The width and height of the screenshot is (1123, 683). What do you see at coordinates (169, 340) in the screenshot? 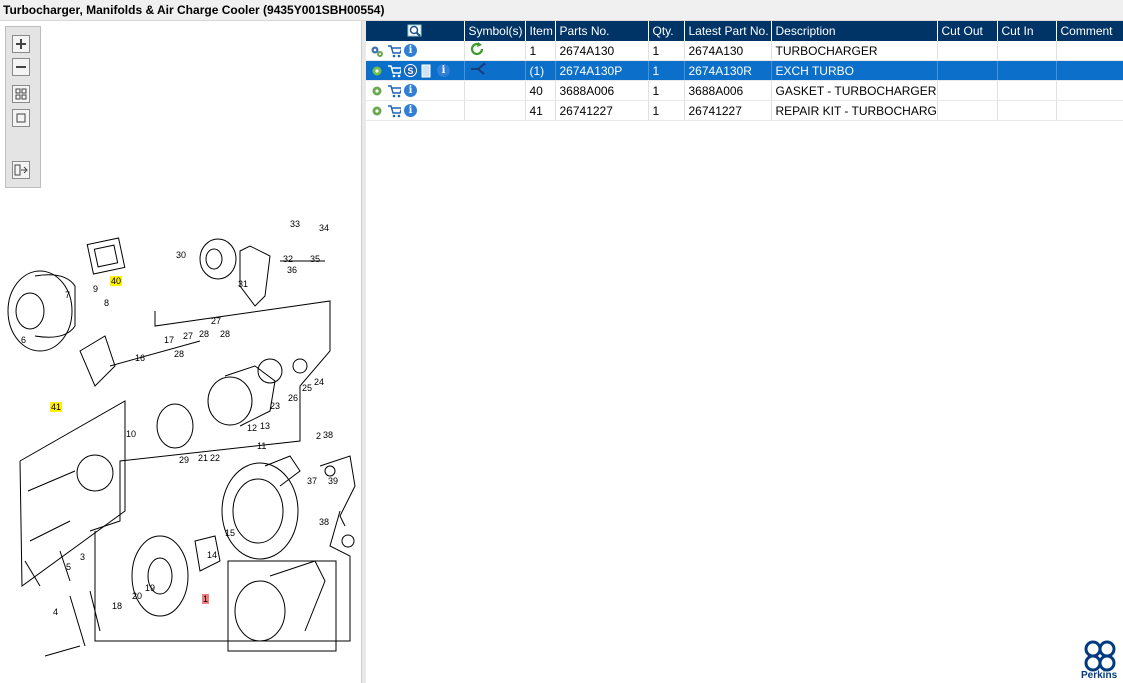
I see `callout-label: 17` at bounding box center [169, 340].